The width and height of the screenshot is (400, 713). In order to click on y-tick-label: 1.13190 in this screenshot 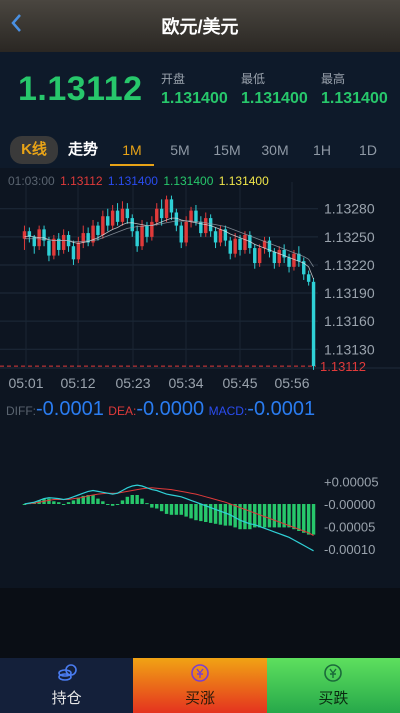, I will do `click(349, 293)`.